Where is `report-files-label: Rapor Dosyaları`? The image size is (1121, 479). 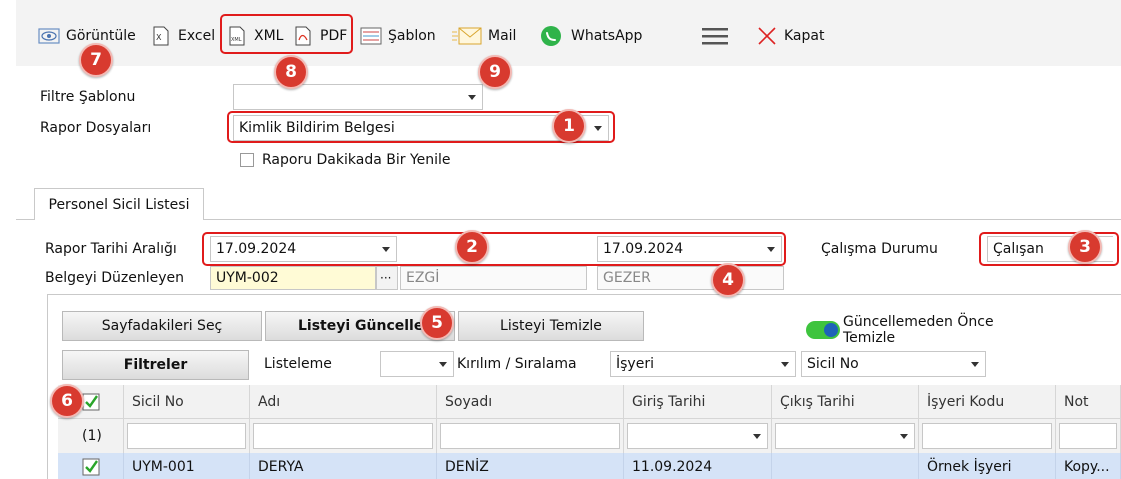
report-files-label: Rapor Dosyaları is located at coordinates (96, 128).